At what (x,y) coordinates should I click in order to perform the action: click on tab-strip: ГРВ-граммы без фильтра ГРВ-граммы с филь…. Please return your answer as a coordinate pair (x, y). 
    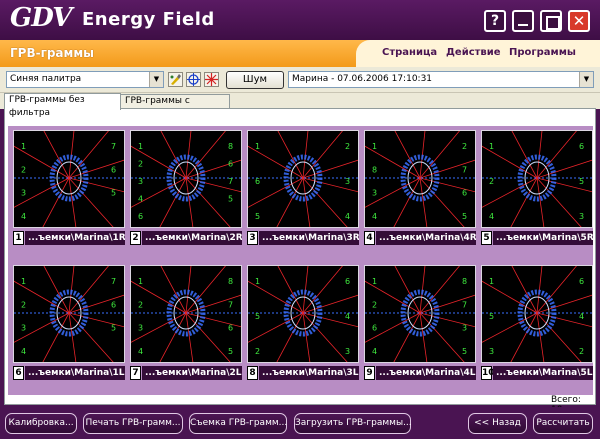
    Looking at the image, I should click on (300, 106).